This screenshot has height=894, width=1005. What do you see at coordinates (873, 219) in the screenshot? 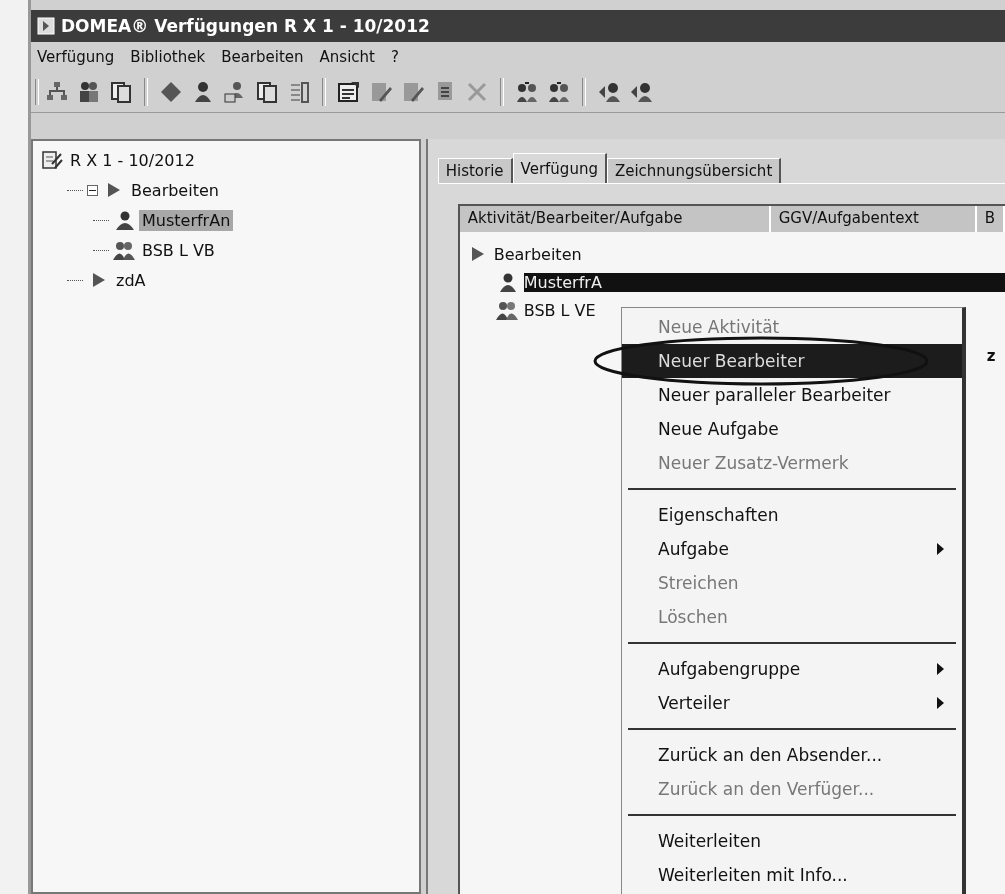
I see `column-header: GGV/Aufgabentext` at bounding box center [873, 219].